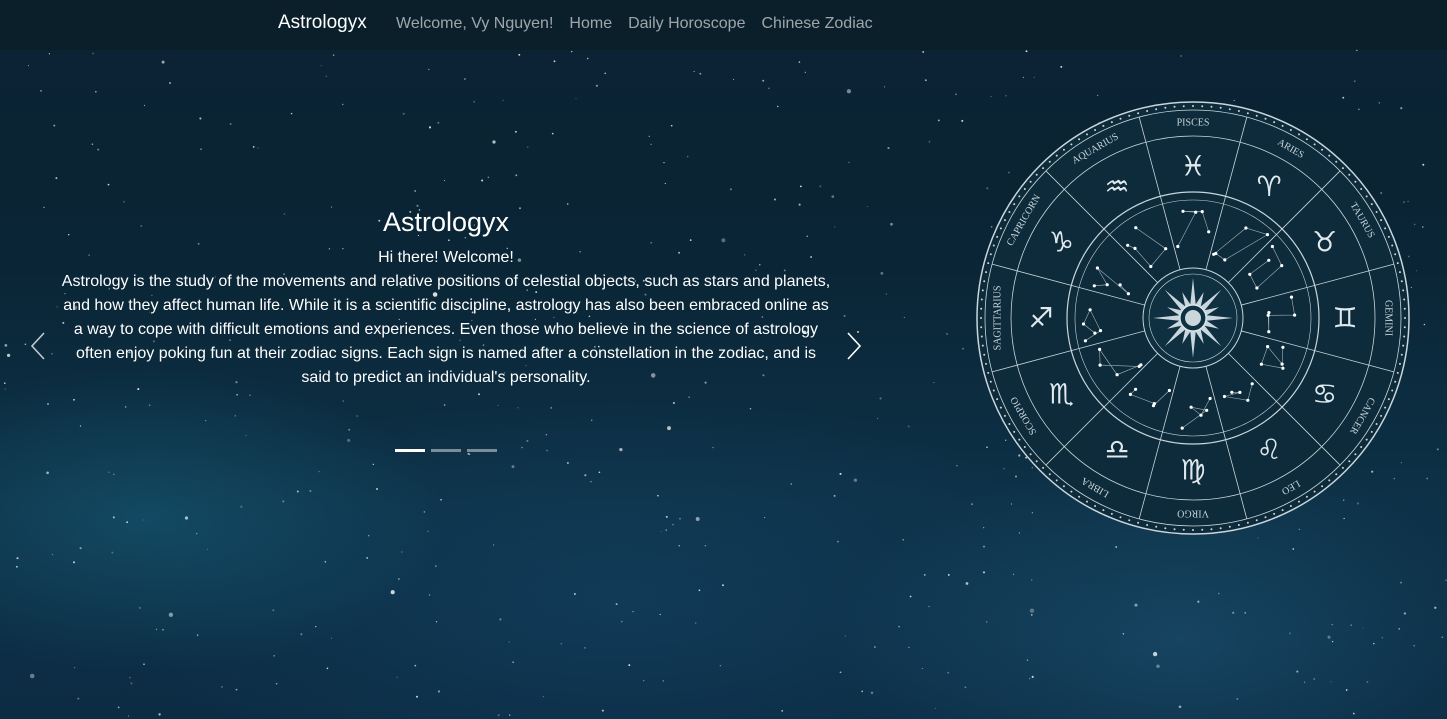  I want to click on wheel-sign-glyph-icon: ♒, so click(1116, 186).